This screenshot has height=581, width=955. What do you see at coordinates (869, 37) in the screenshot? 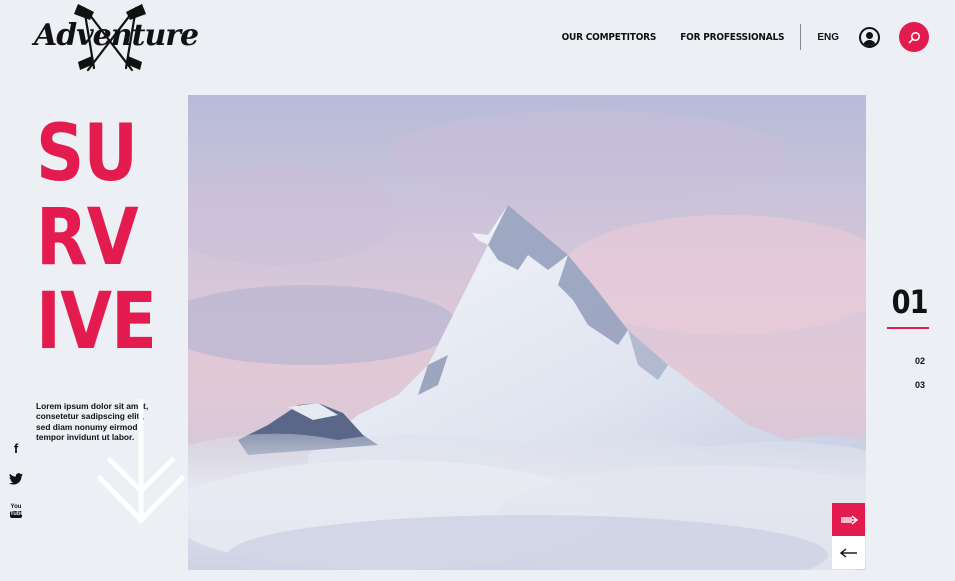
I see `user-icon` at bounding box center [869, 37].